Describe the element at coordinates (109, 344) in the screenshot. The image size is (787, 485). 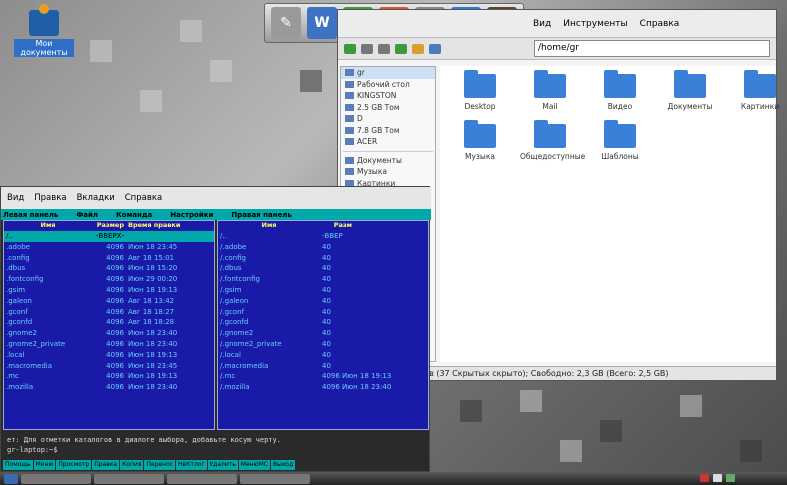
I see `table-row: .gnome2_private 4096 Июн 18 23:40` at that location.